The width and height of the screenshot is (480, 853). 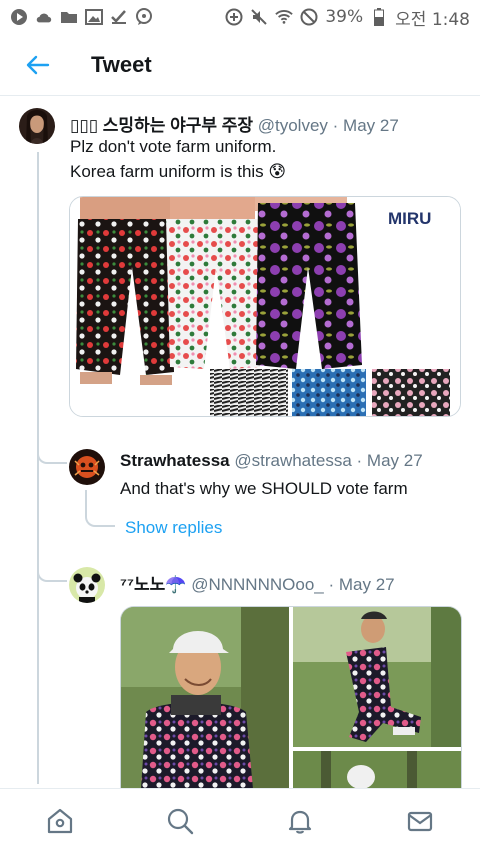 What do you see at coordinates (100, 508) in the screenshot?
I see `thread-branch-replies` at bounding box center [100, 508].